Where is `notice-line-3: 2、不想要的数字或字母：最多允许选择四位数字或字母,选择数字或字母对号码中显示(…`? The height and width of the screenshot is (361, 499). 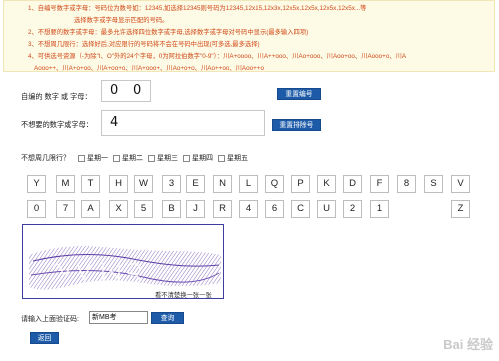 notice-line-3: 2、不想要的数字或字母：最多允许选择四位数字或字母,选择数字或字母对号码中显示(… is located at coordinates (168, 32).